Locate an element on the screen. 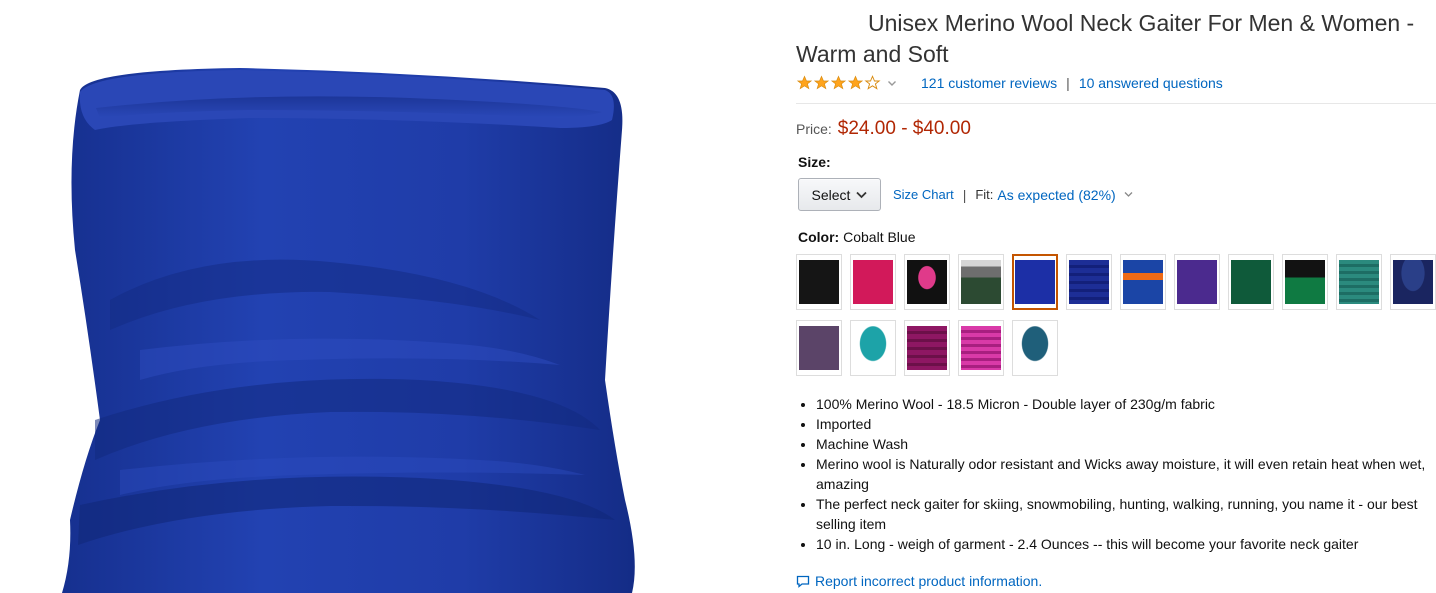 The width and height of the screenshot is (1436, 593). black-green-swatch-icon is located at coordinates (1305, 282).